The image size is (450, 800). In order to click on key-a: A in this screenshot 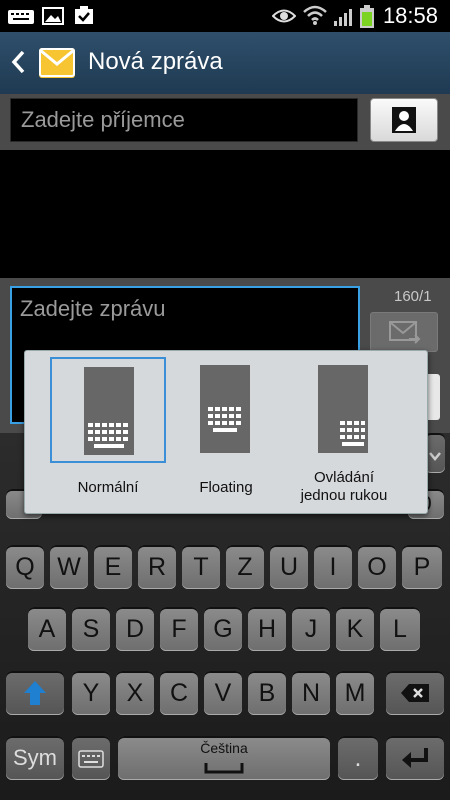, I will do `click(47, 629)`.